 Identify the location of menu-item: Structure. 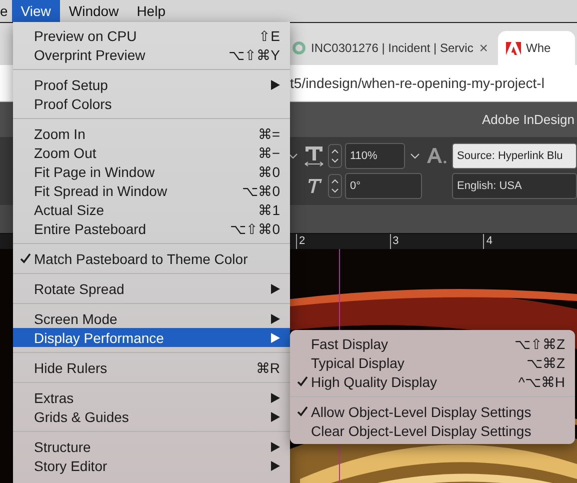
(151, 446).